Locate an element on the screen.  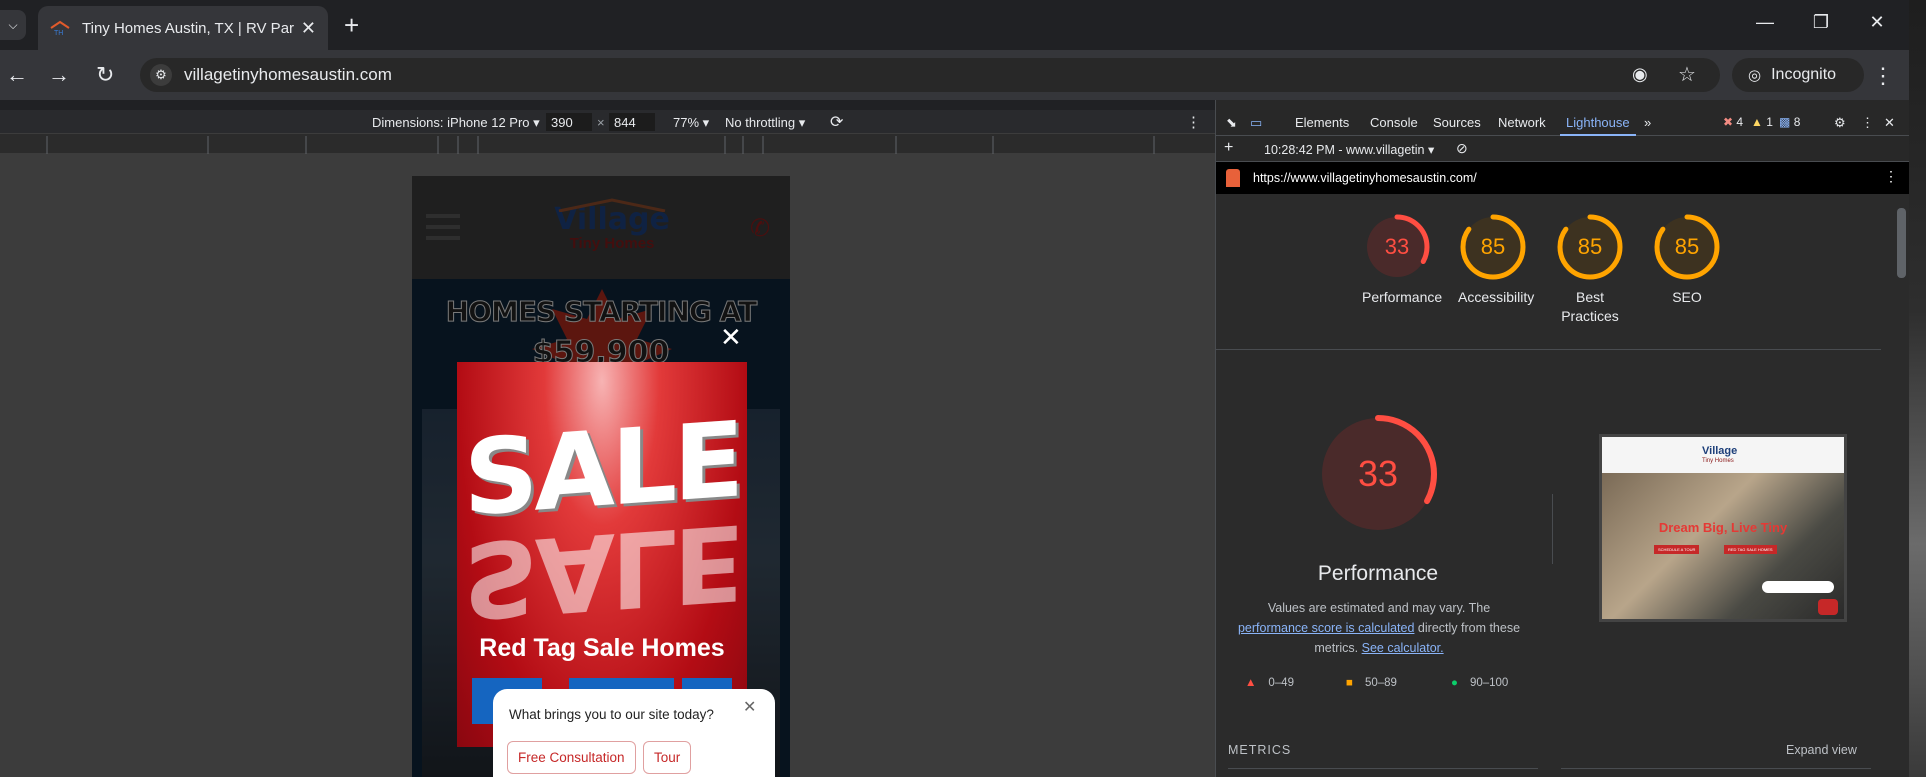
tab-lighthouse: Lighthouse is located at coordinates (1598, 122).